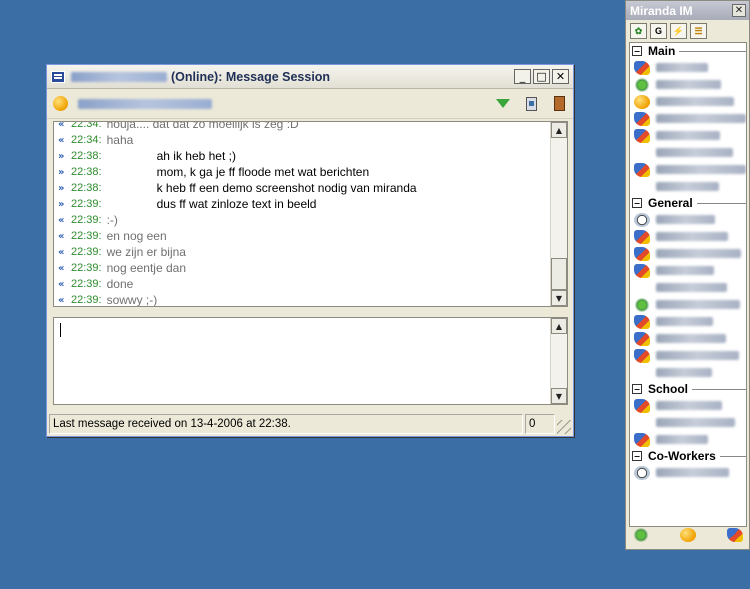 The height and width of the screenshot is (589, 750). Describe the element at coordinates (688, 203) in the screenshot. I see `group-header: − General` at that location.